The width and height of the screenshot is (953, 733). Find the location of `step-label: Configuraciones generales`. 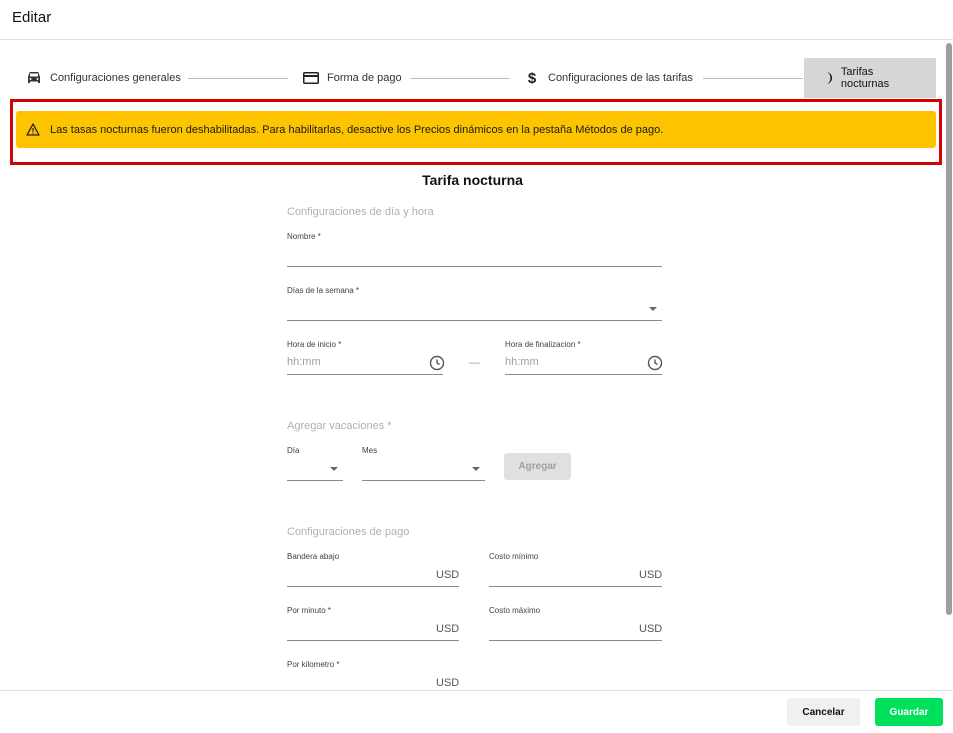

step-label: Configuraciones generales is located at coordinates (115, 78).